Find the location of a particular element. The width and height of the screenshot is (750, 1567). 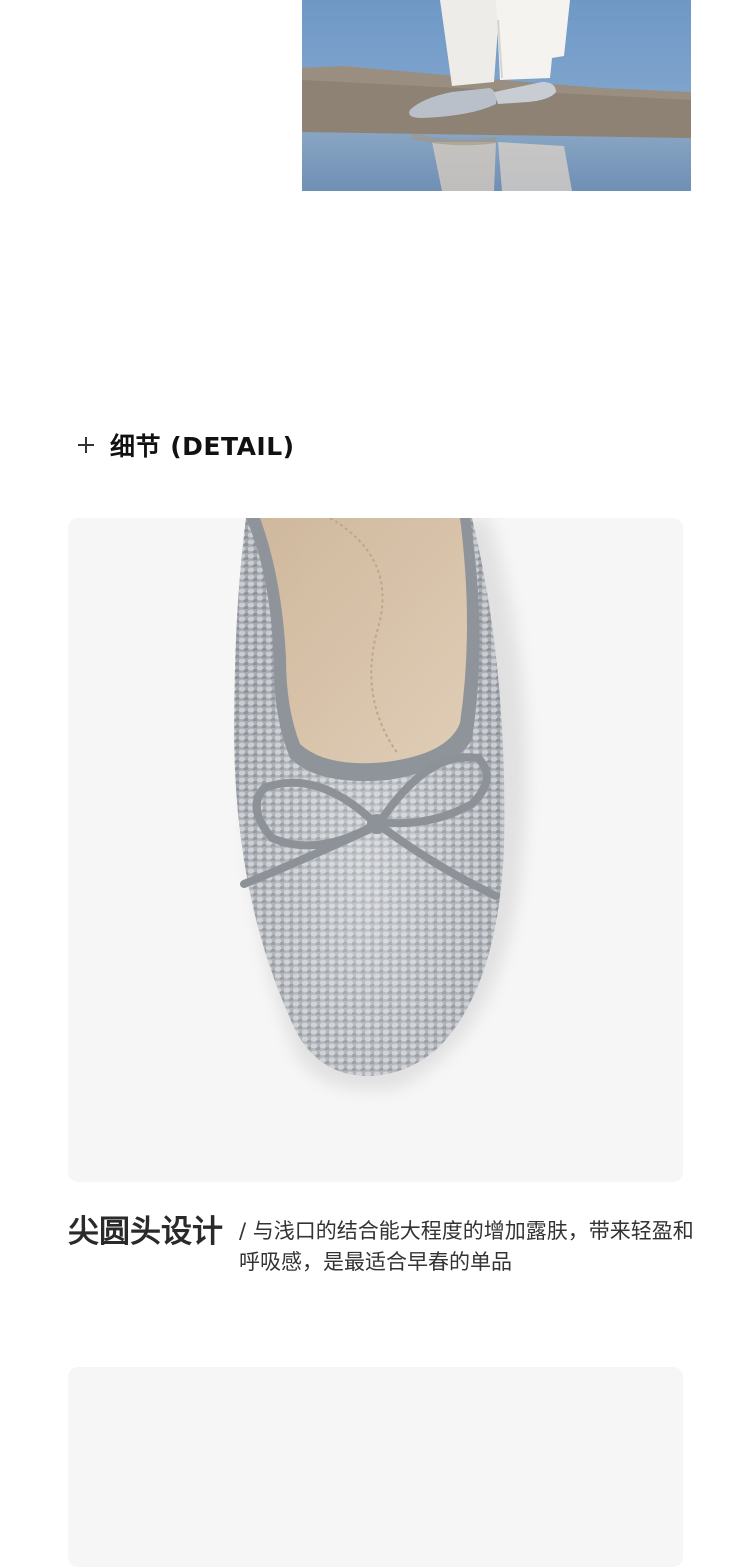

caption-title: 尖圆头设计 is located at coordinates (145, 1232).